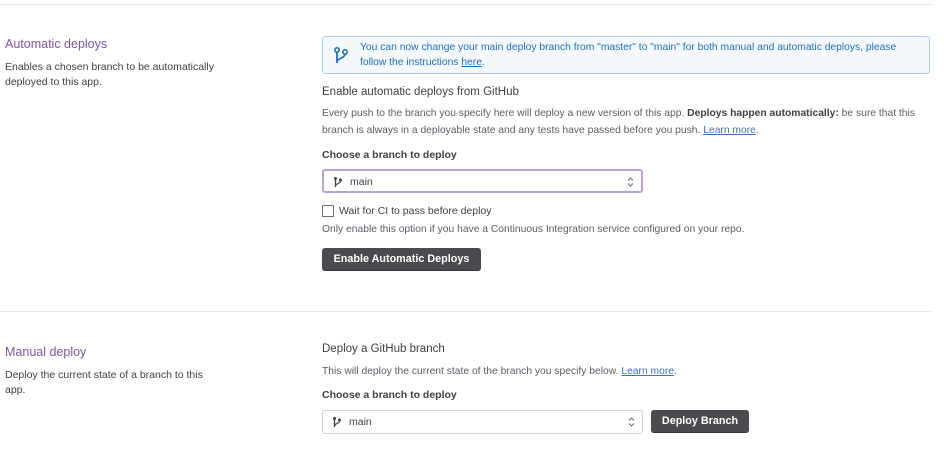 The image size is (944, 474). I want to click on automatic-deploys-heading: Enable automatic deploys from GitHub, so click(420, 92).